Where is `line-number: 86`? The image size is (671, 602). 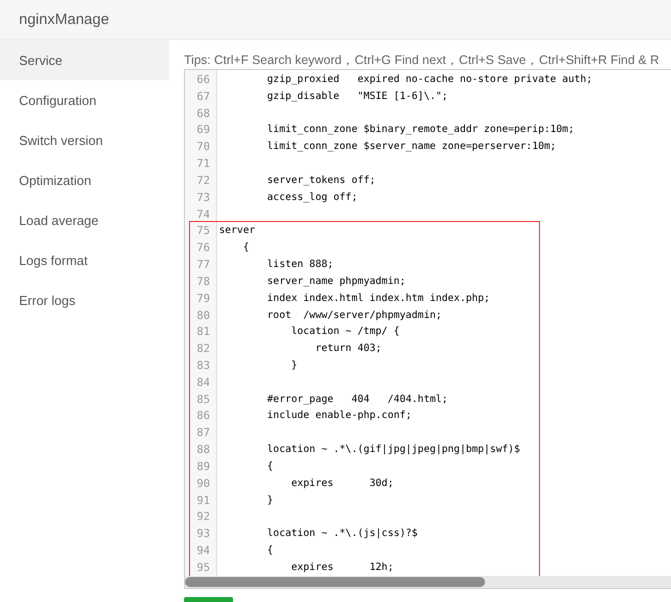 line-number: 86 is located at coordinates (203, 415).